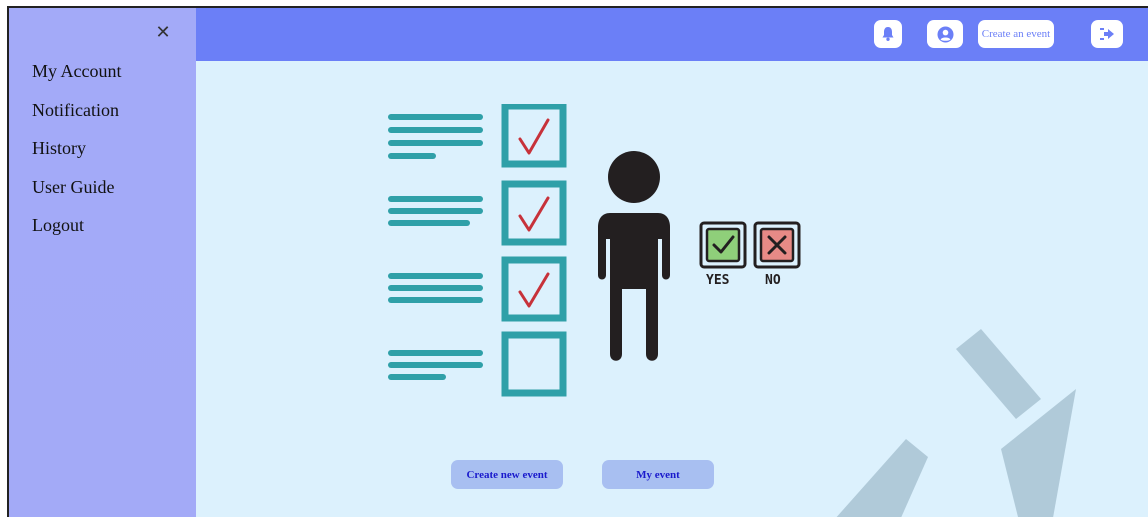 This screenshot has height=517, width=1148. I want to click on sidebar-item-my-account: My Account, so click(77, 77).